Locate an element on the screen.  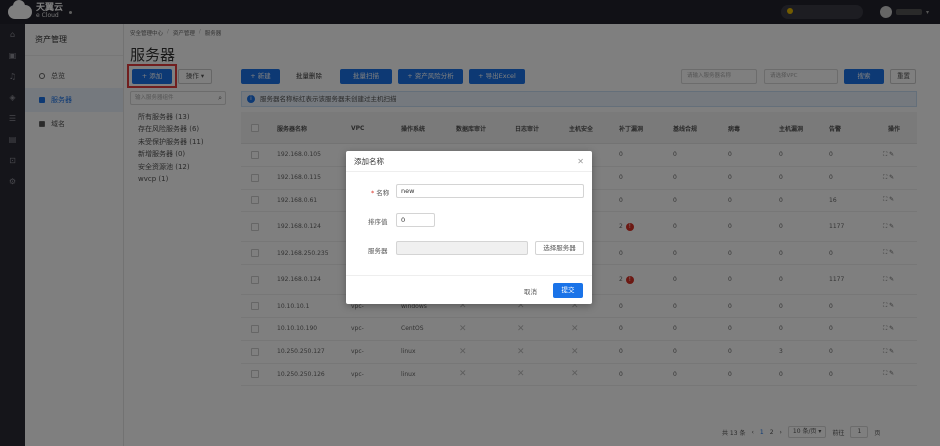
name-input: new is located at coordinates (490, 191).